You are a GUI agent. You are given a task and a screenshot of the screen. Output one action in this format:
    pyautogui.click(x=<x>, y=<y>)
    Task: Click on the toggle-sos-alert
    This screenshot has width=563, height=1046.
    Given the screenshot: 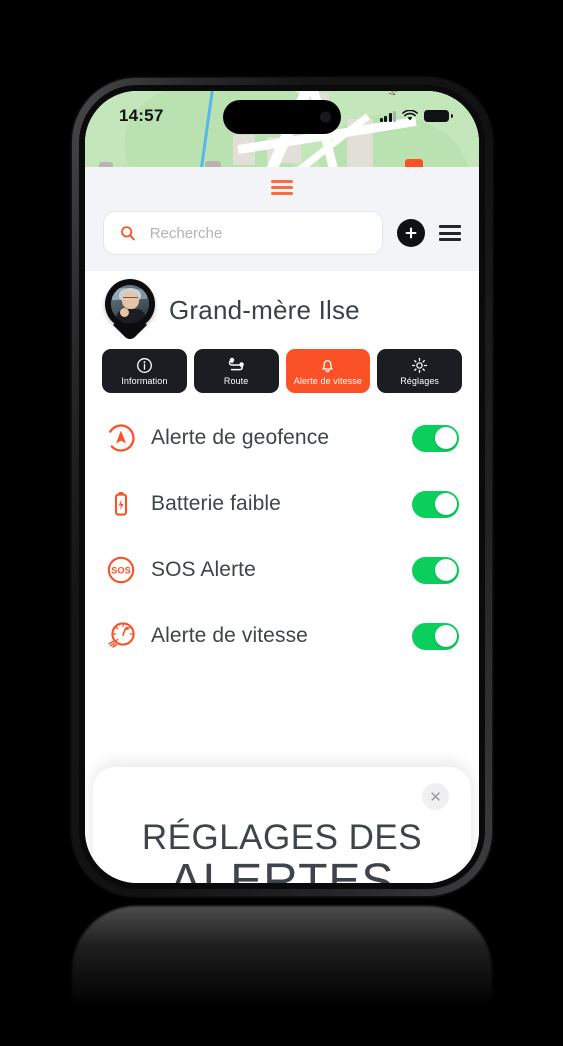 What is the action you would take?
    pyautogui.click(x=435, y=570)
    